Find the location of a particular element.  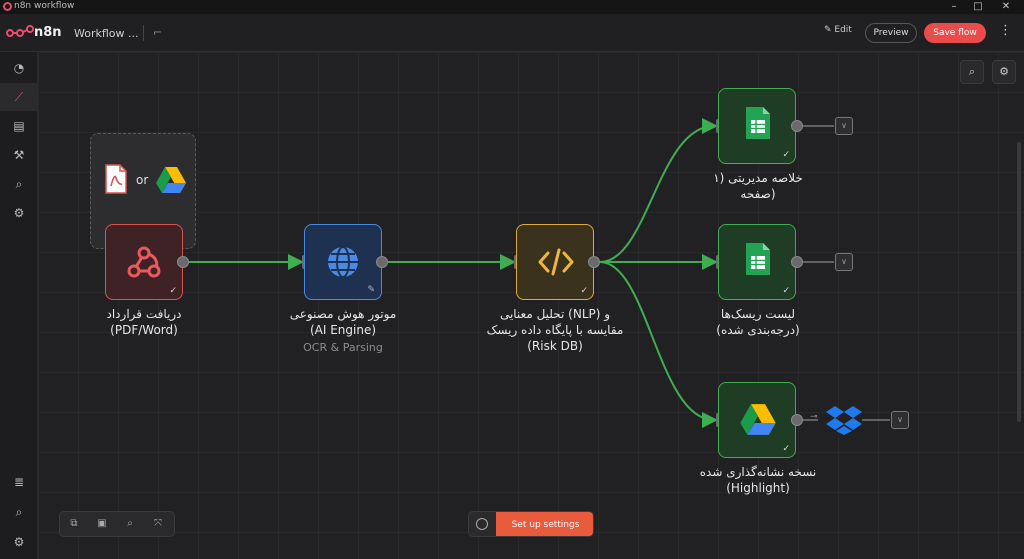

window-titlebar: n8n workflow – □ ✕ is located at coordinates (512, 11).